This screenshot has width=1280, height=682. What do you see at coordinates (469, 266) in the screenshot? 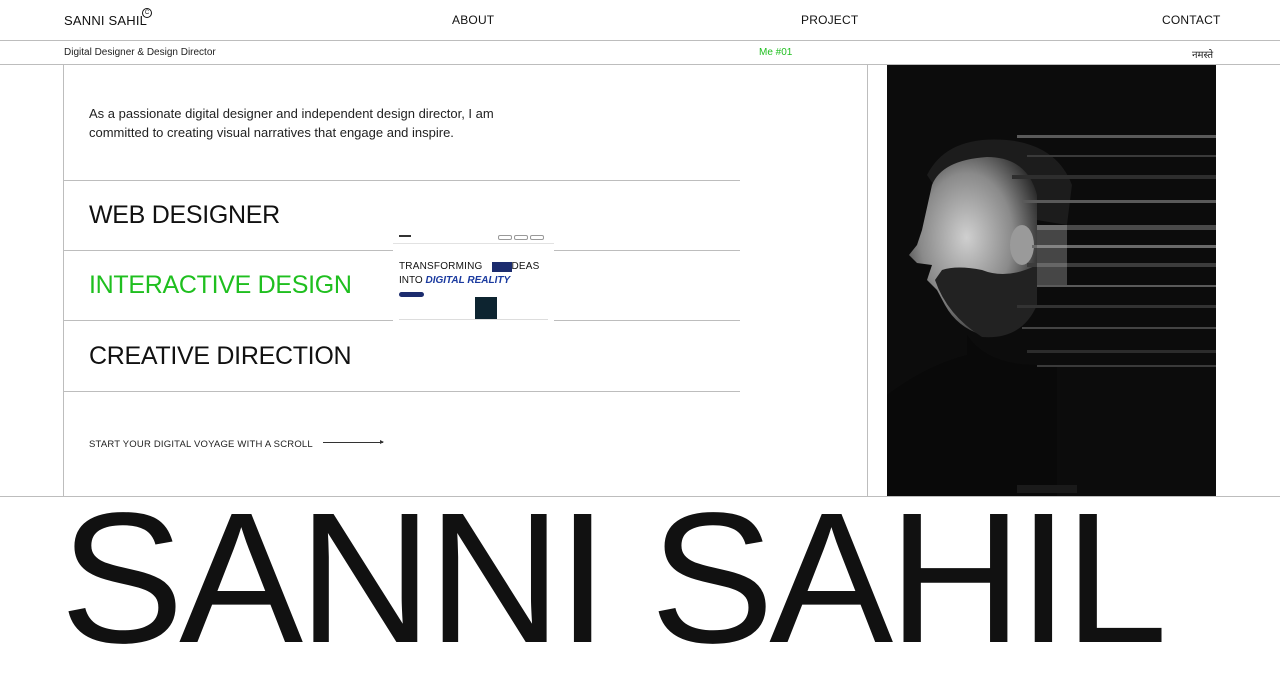
I see `preview-headline-1: TRANSFORMING IDEAS` at bounding box center [469, 266].